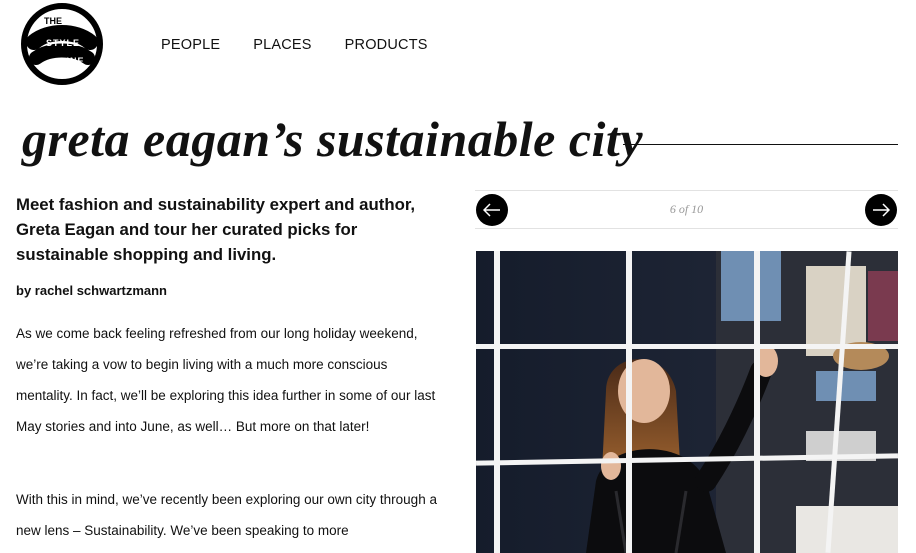 The width and height of the screenshot is (916, 553). What do you see at coordinates (53, 21) in the screenshot?
I see `logo-text-the: THE` at bounding box center [53, 21].